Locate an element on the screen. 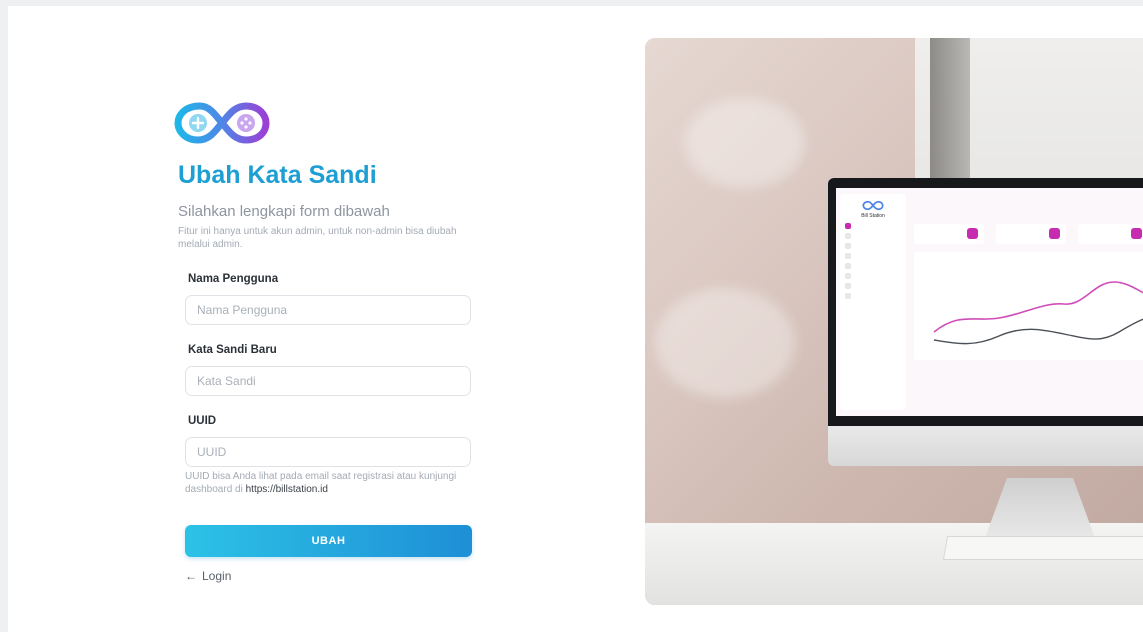 The image size is (1143, 632). preview-logo-icon is located at coordinates (873, 205).